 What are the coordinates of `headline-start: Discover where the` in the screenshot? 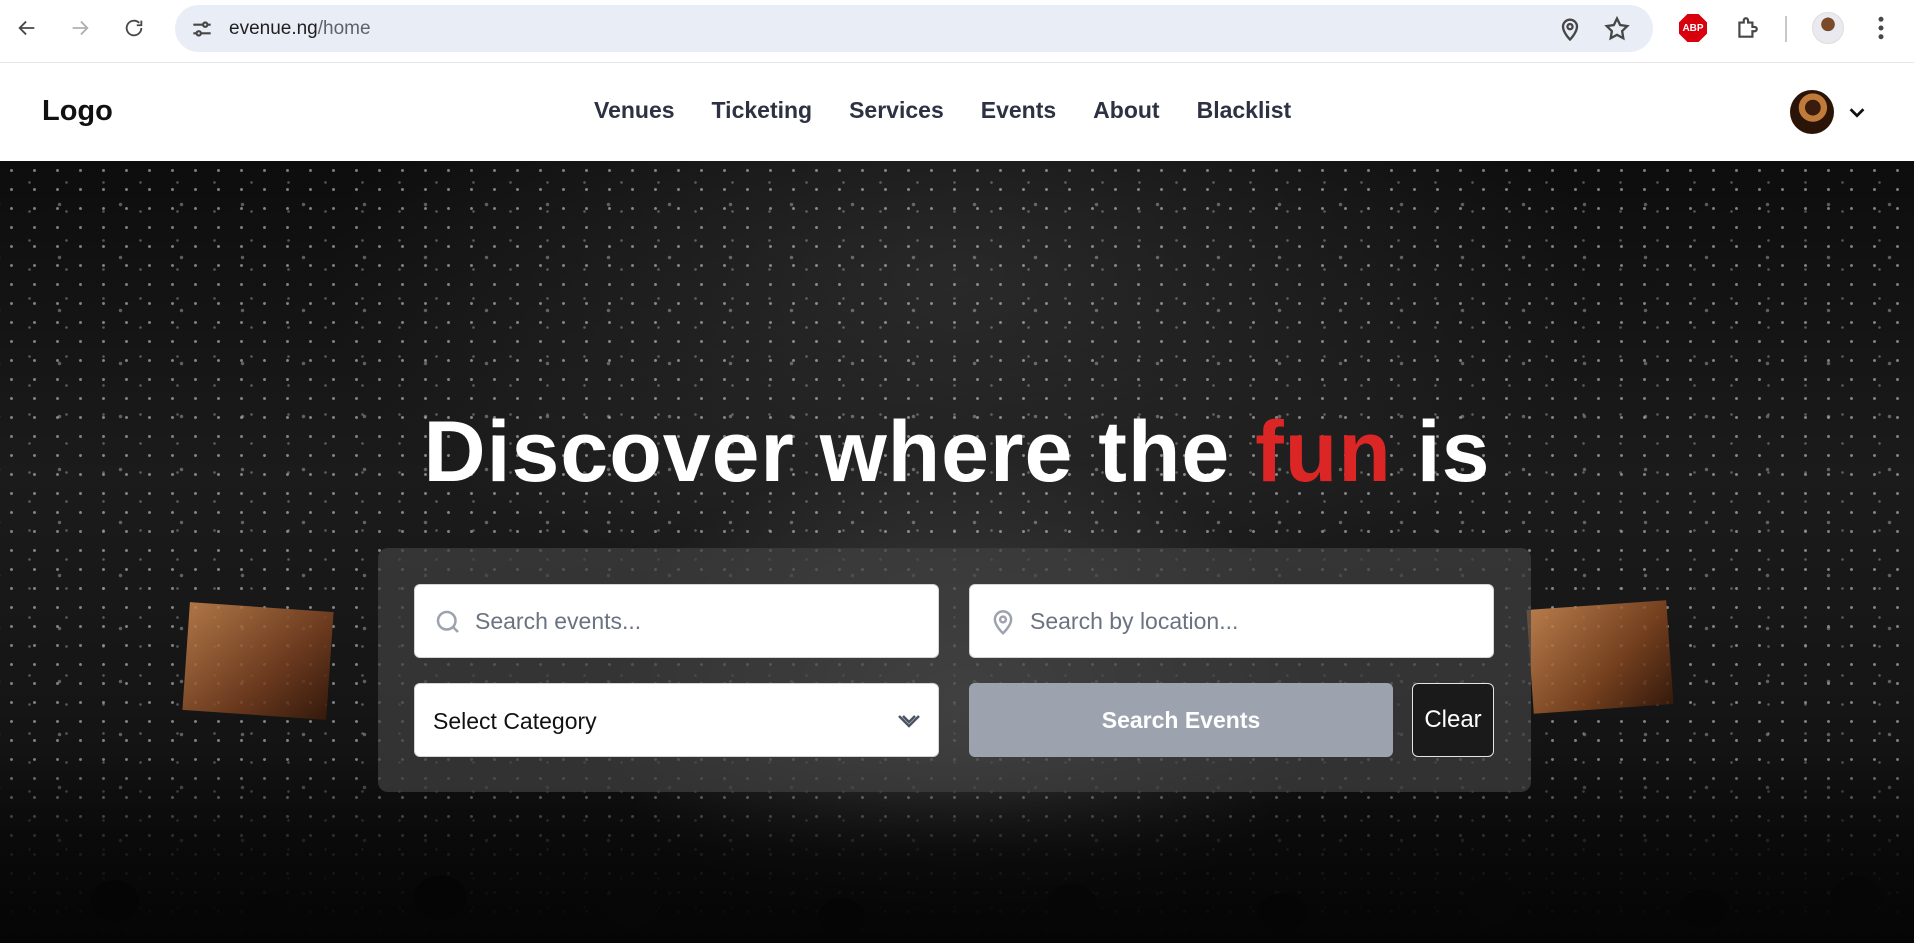 It's located at (839, 452).